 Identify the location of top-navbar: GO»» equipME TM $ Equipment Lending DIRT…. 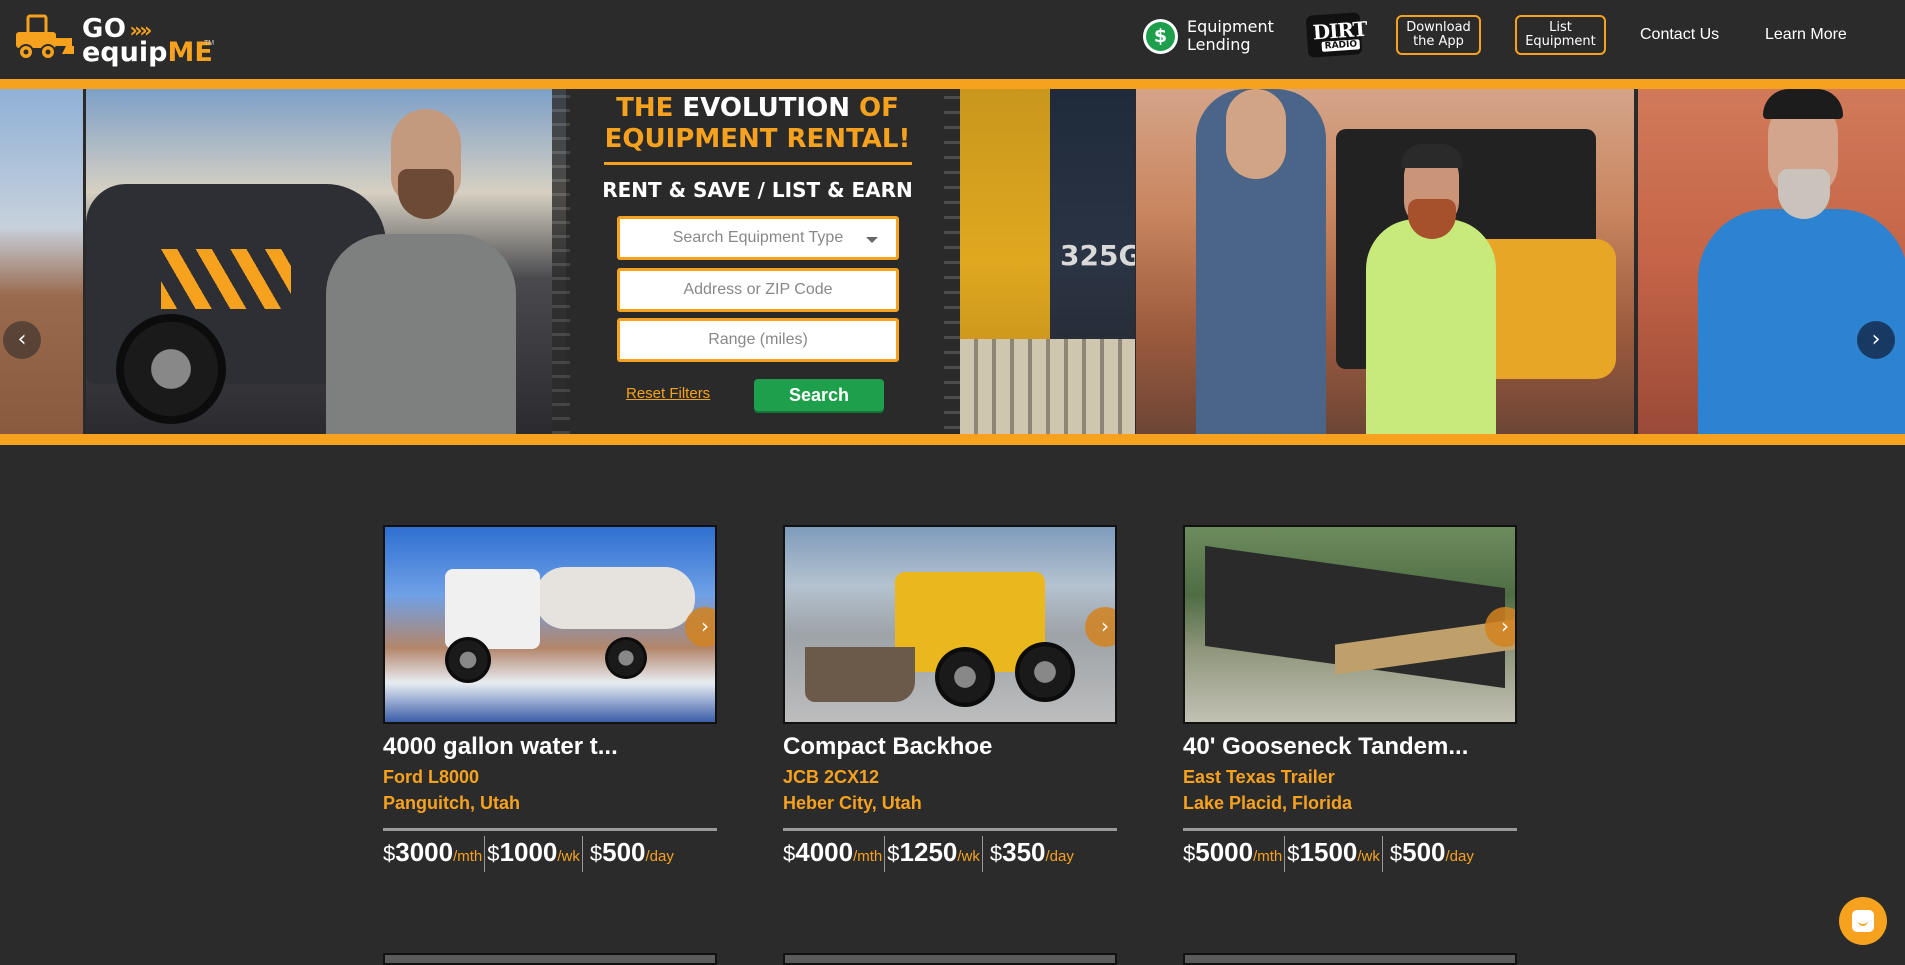
(952, 39).